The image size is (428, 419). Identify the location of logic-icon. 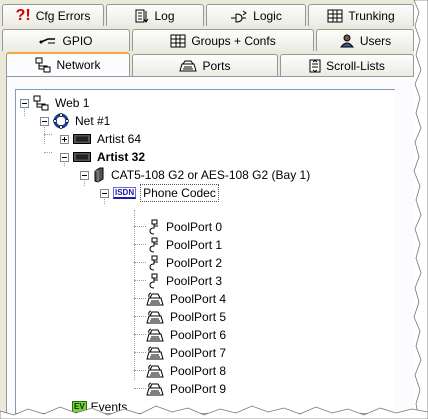
(239, 16).